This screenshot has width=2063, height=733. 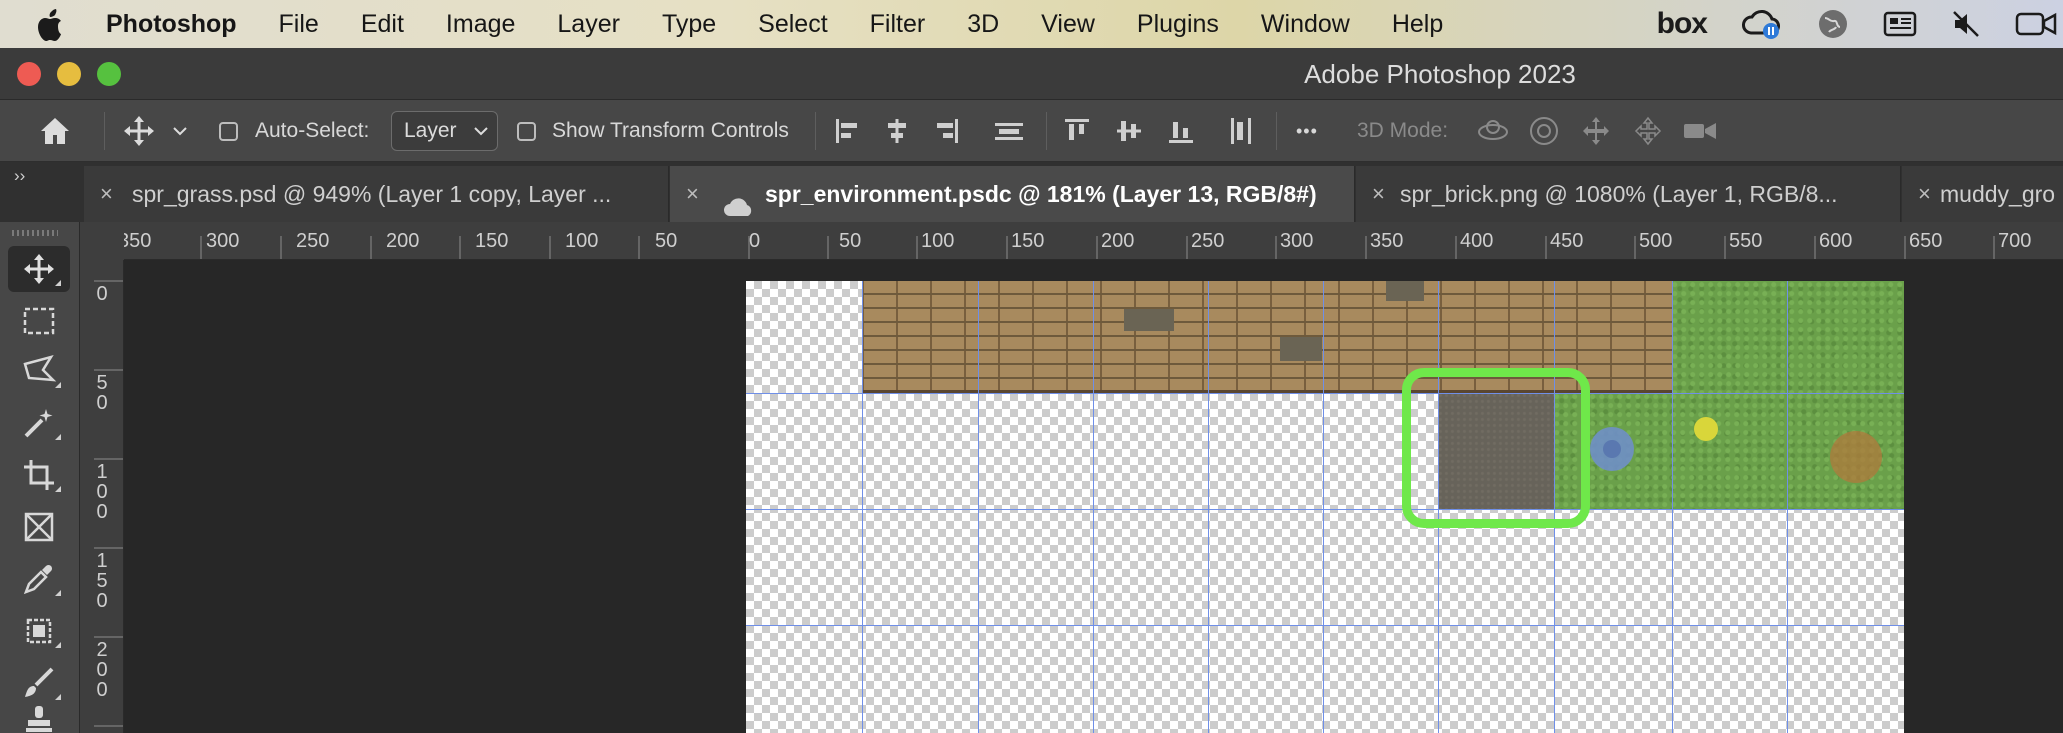 I want to click on distribute-spacing-icon, so click(x=1009, y=131).